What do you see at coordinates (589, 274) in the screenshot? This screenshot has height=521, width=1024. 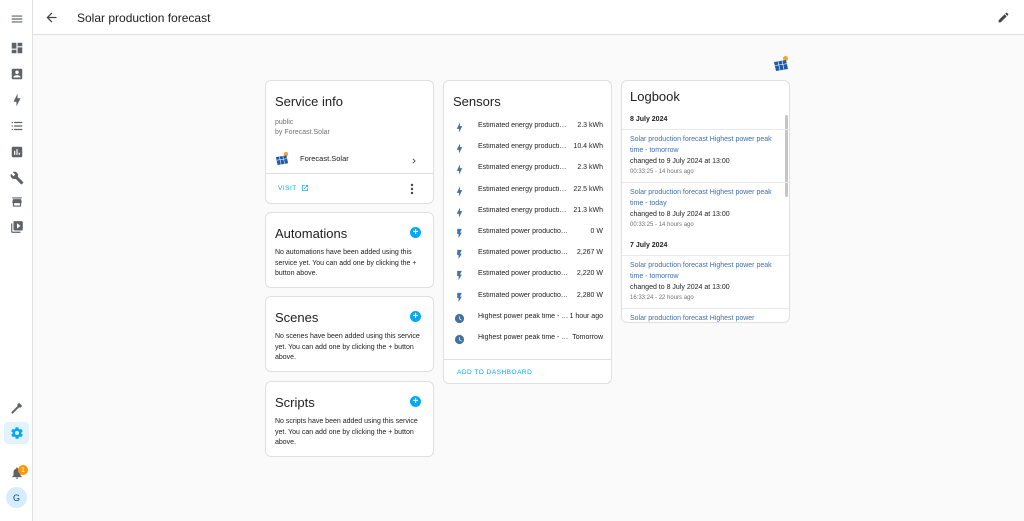 I see `sensor-value: 2,220 W` at bounding box center [589, 274].